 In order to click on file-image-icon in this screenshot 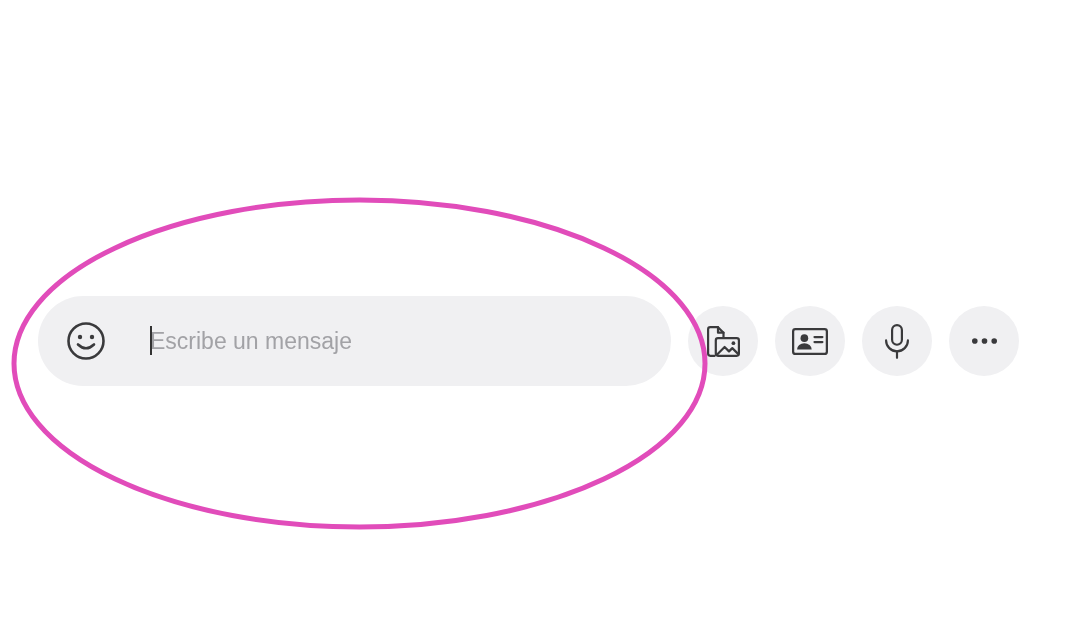, I will do `click(723, 341)`.